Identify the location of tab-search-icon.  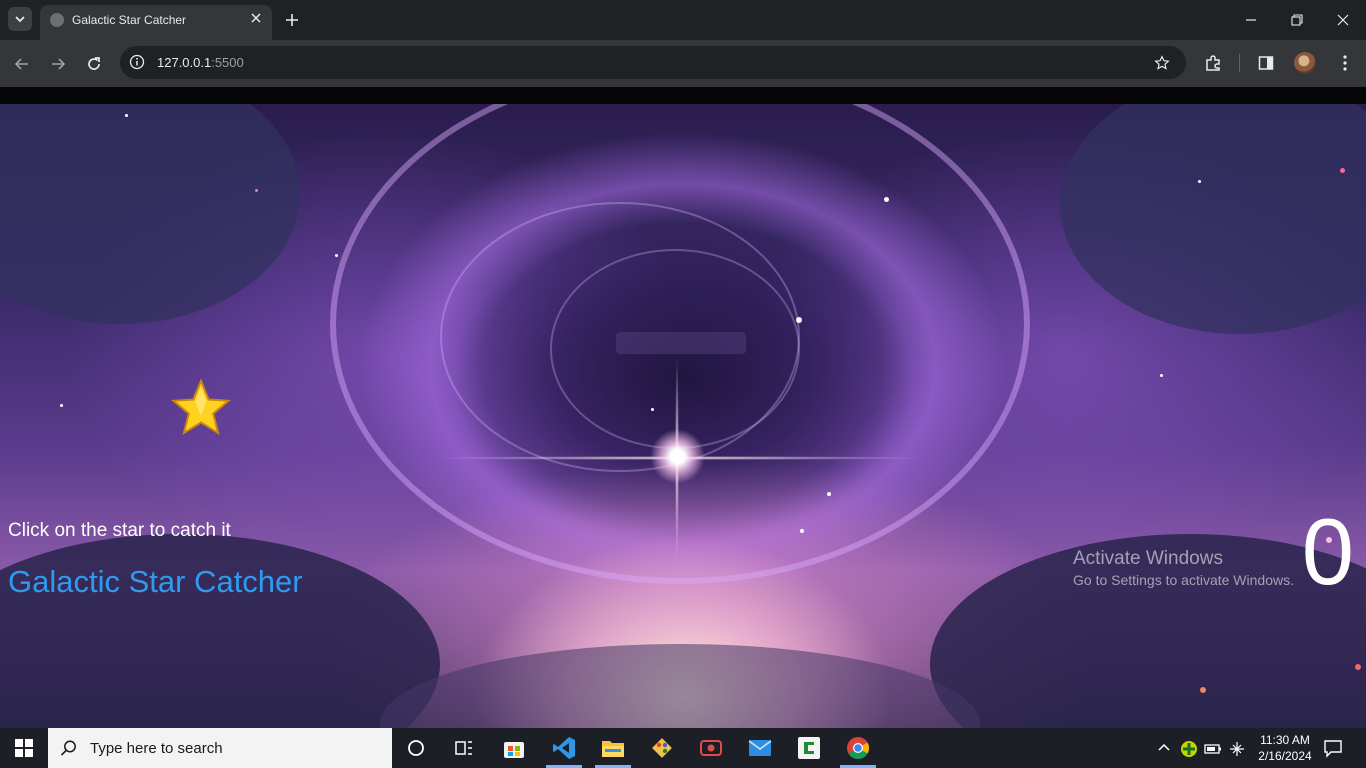
(20, 19).